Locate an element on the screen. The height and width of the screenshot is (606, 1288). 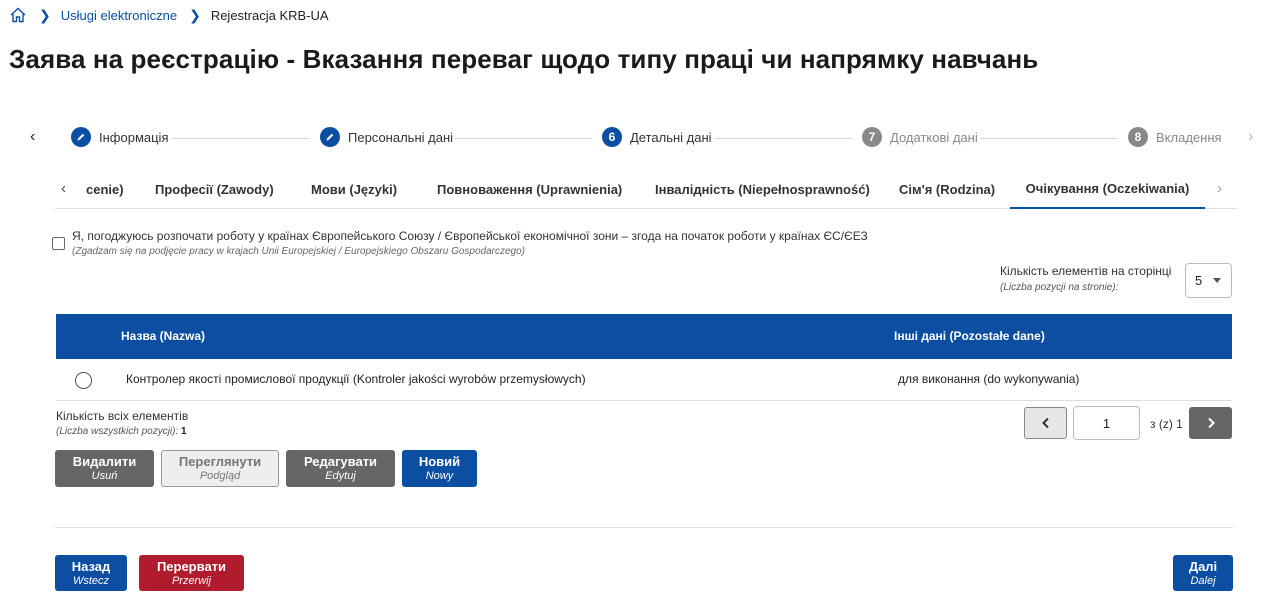
view-button: Переглянути Podgląd is located at coordinates (220, 468).